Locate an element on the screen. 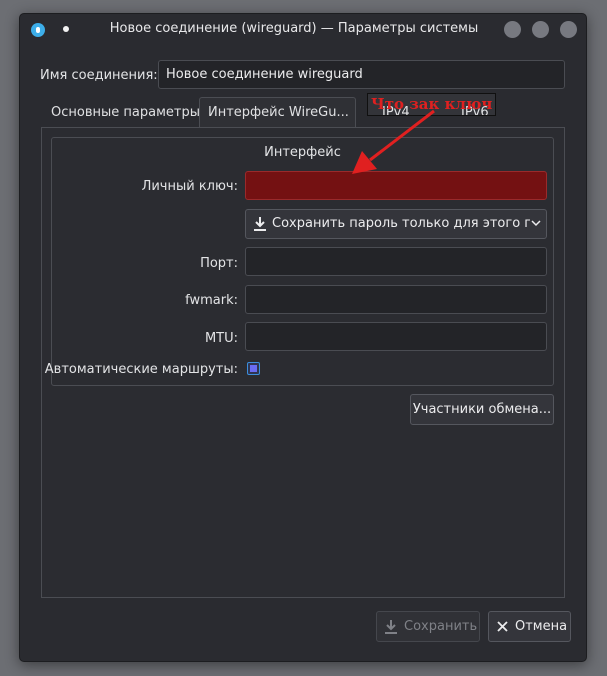 Image resolution: width=607 pixels, height=676 pixels. fwmark-input is located at coordinates (396, 299).